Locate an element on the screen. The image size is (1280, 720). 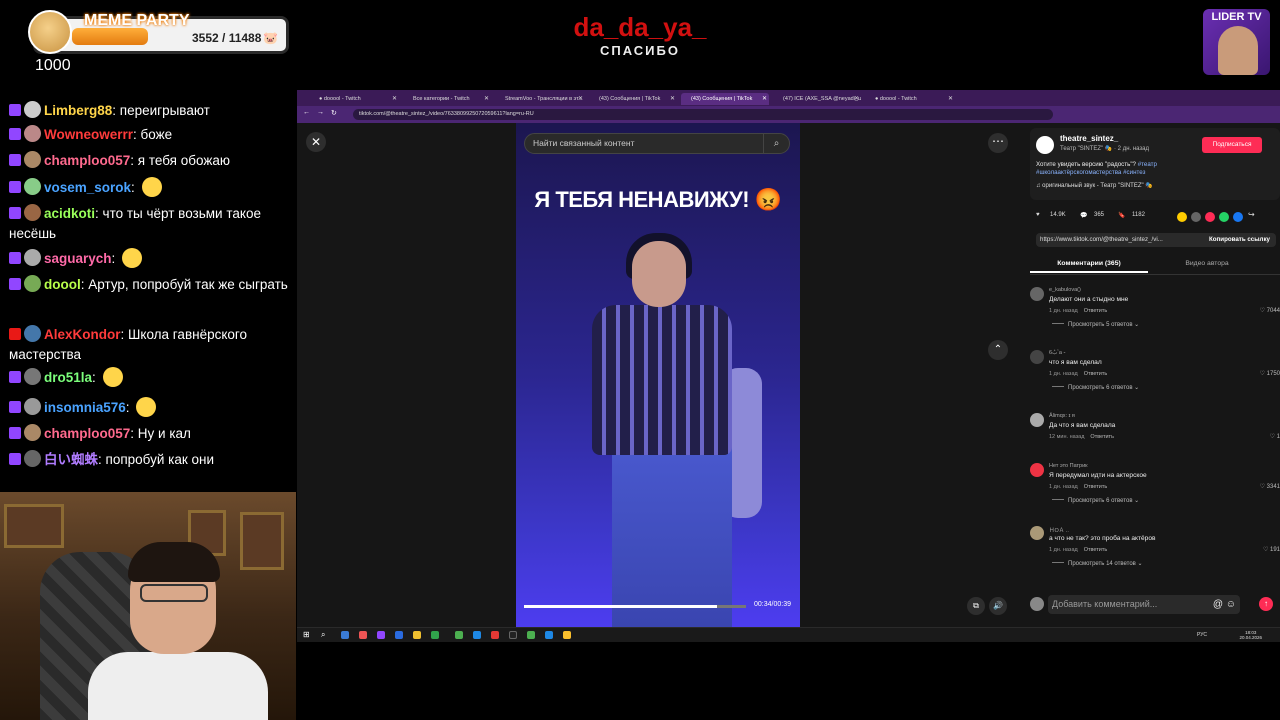
chat-username: saguarych is located at coordinates (78, 258).